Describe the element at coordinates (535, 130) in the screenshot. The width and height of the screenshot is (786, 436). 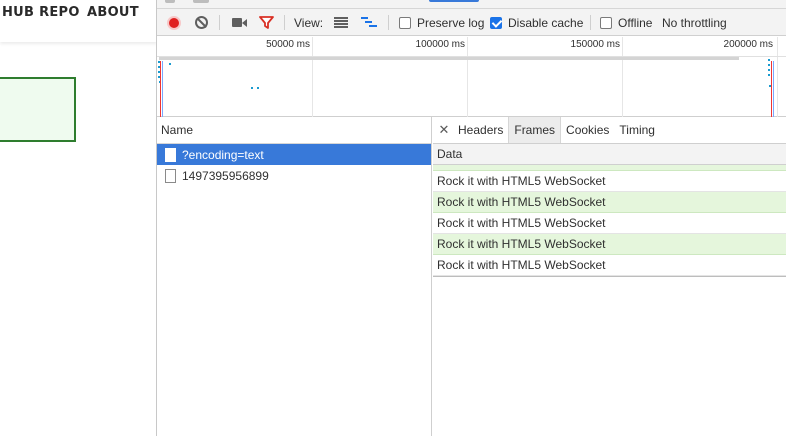
I see `tab-frames: Frames` at that location.